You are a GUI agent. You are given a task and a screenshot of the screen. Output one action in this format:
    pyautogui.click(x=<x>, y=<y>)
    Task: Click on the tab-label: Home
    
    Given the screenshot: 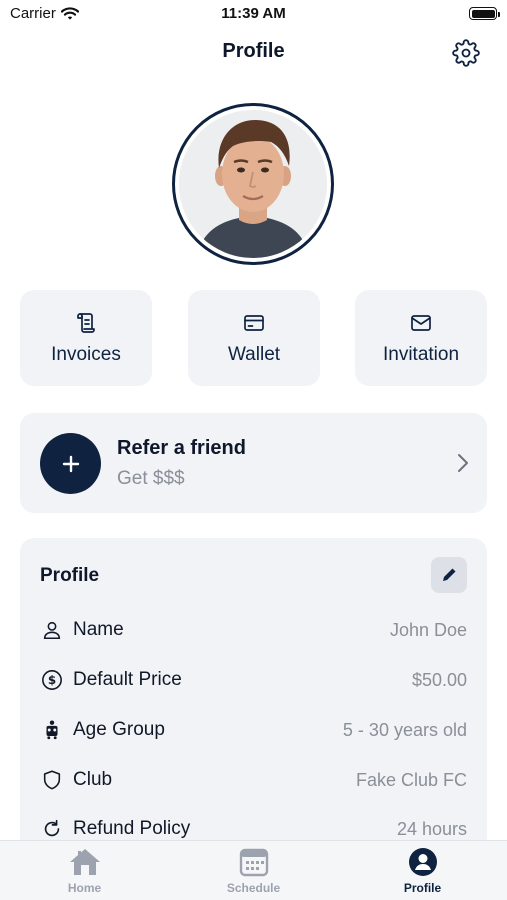 What is the action you would take?
    pyautogui.click(x=84, y=888)
    